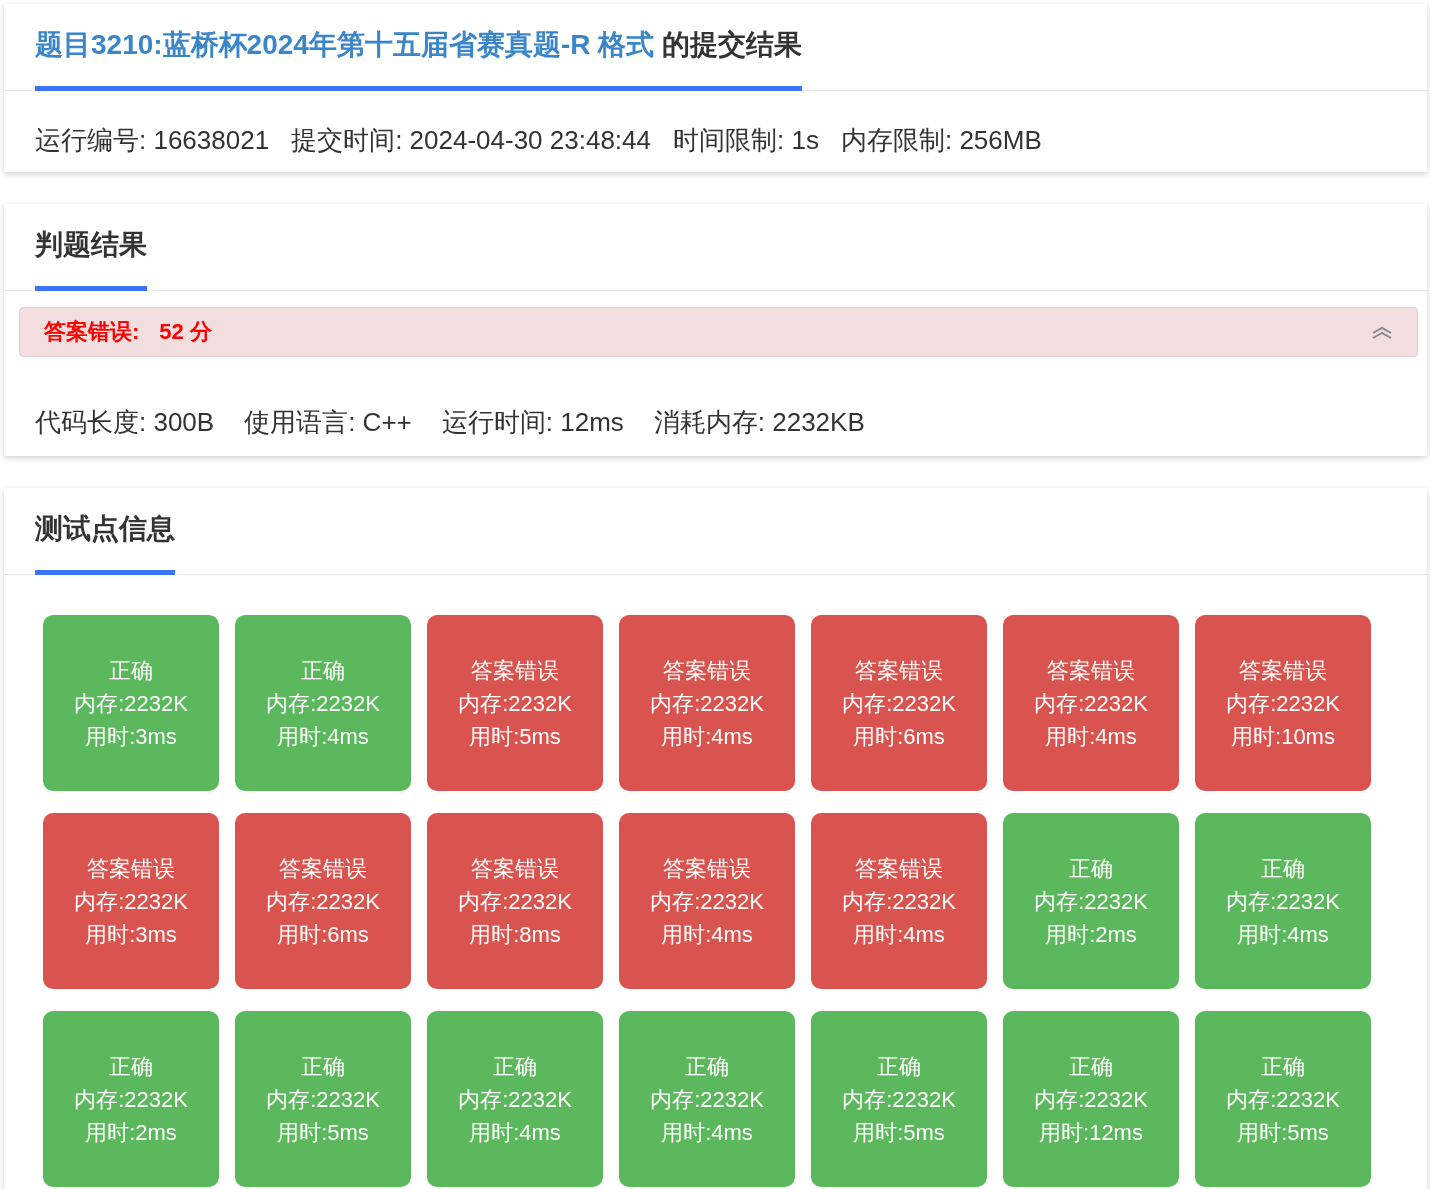 The height and width of the screenshot is (1189, 1431). I want to click on info-text: 使用语言: C++, so click(328, 422).